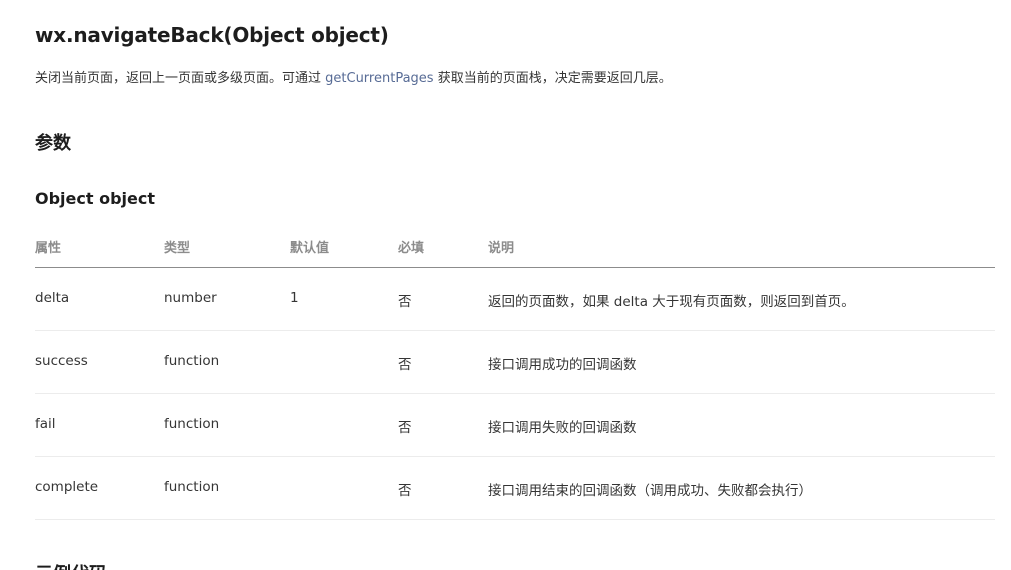 The image size is (1011, 570). I want to click on cell-description: 返回的页面数，如果 delta 大于现有页面数，则返回到首页。, so click(671, 302).